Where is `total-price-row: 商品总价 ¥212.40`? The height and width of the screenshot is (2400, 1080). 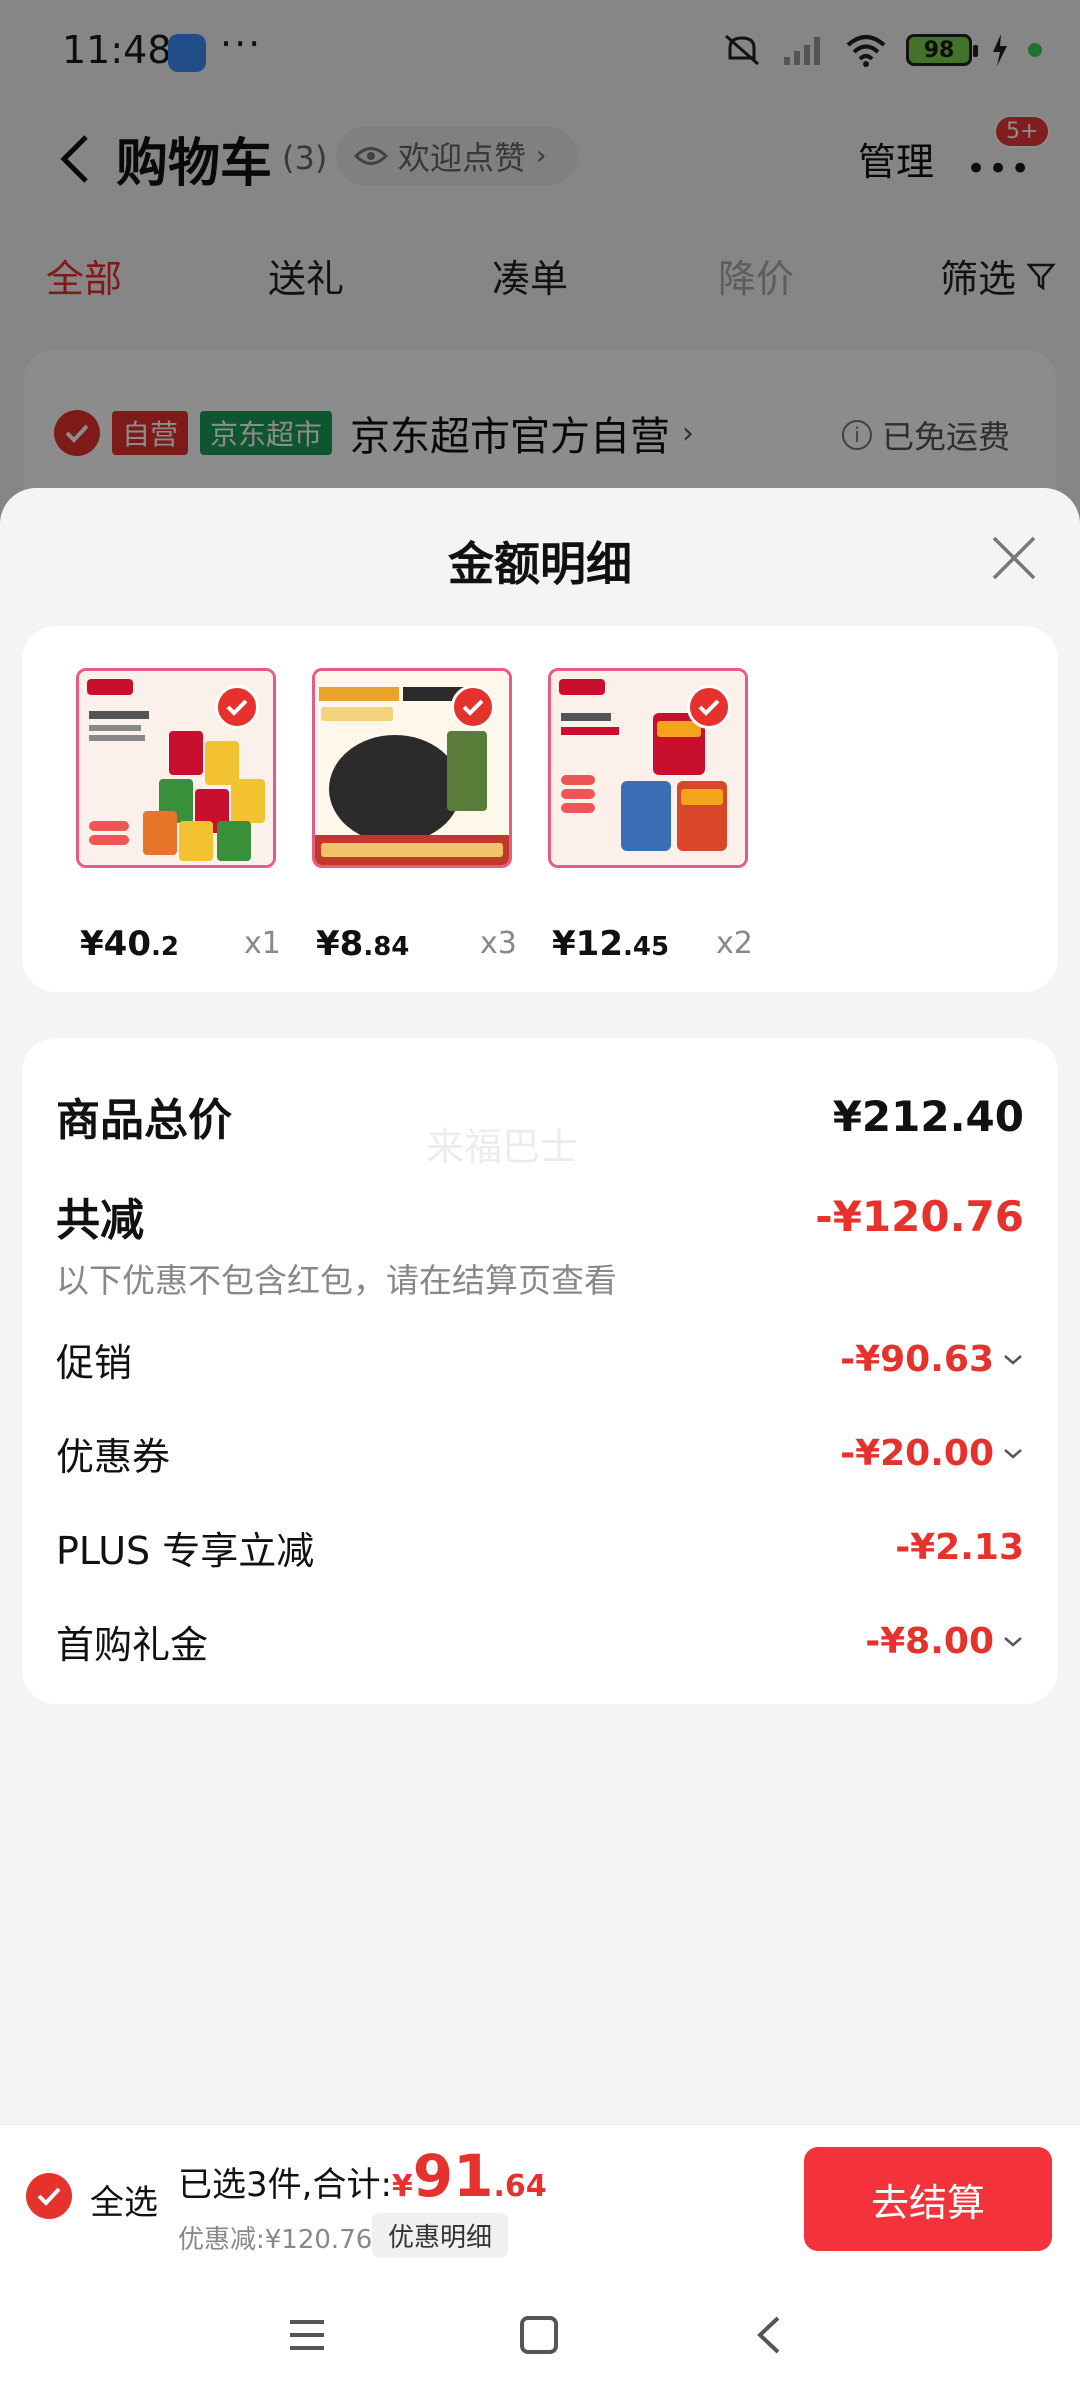 total-price-row: 商品总价 ¥212.40 is located at coordinates (540, 1116).